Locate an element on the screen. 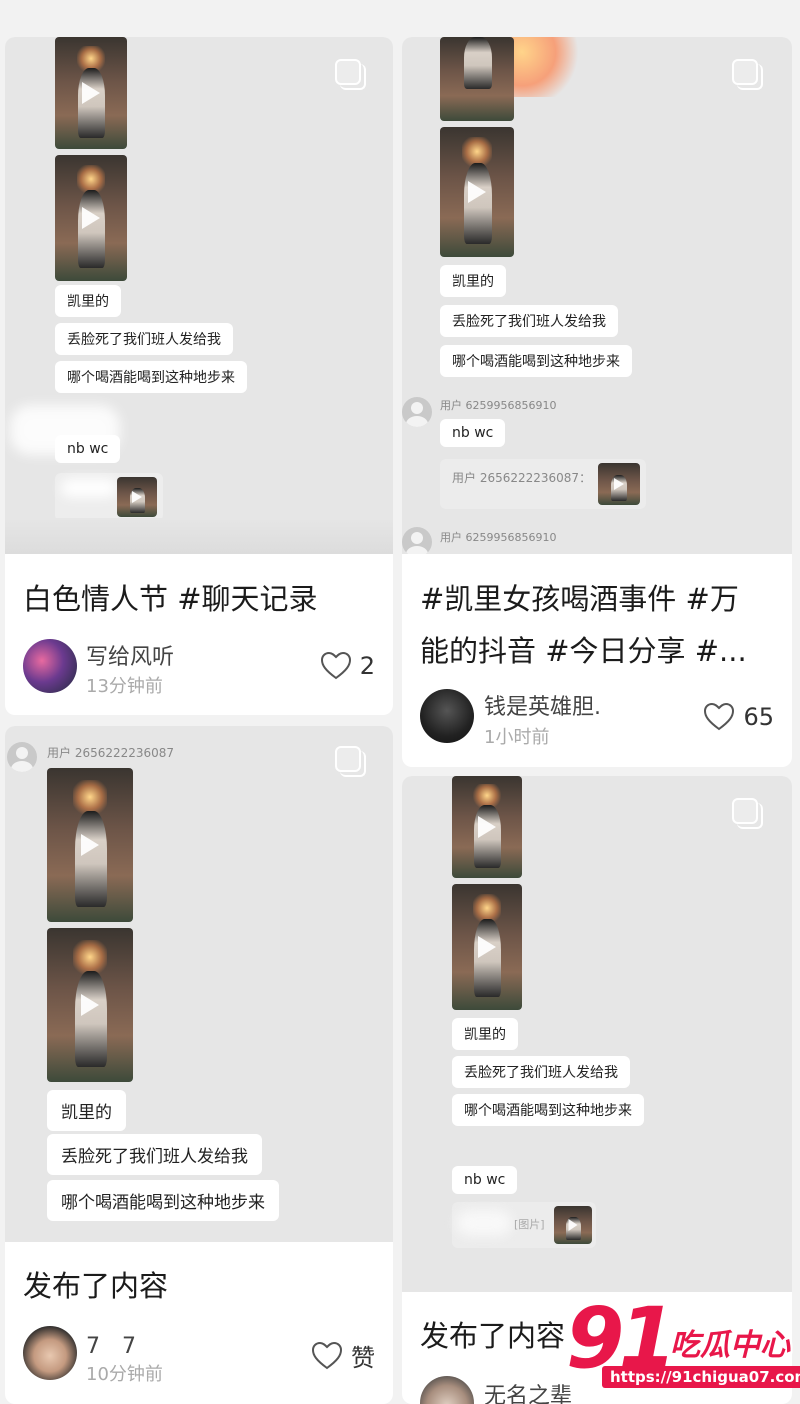  post-title: #凯里女孩喝酒事件 #万 is located at coordinates (579, 599).